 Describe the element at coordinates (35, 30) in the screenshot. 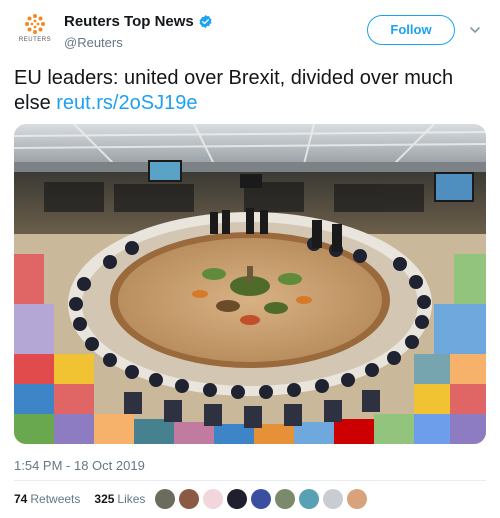

I see `reuters-logo-icon: REUTERS` at that location.